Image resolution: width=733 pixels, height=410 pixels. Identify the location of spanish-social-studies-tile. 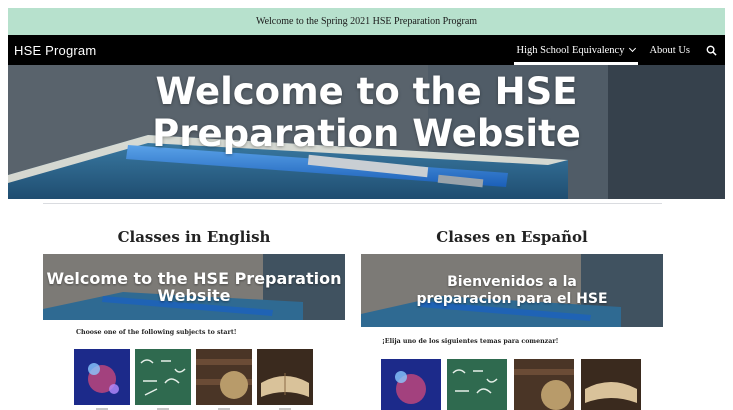
(544, 384).